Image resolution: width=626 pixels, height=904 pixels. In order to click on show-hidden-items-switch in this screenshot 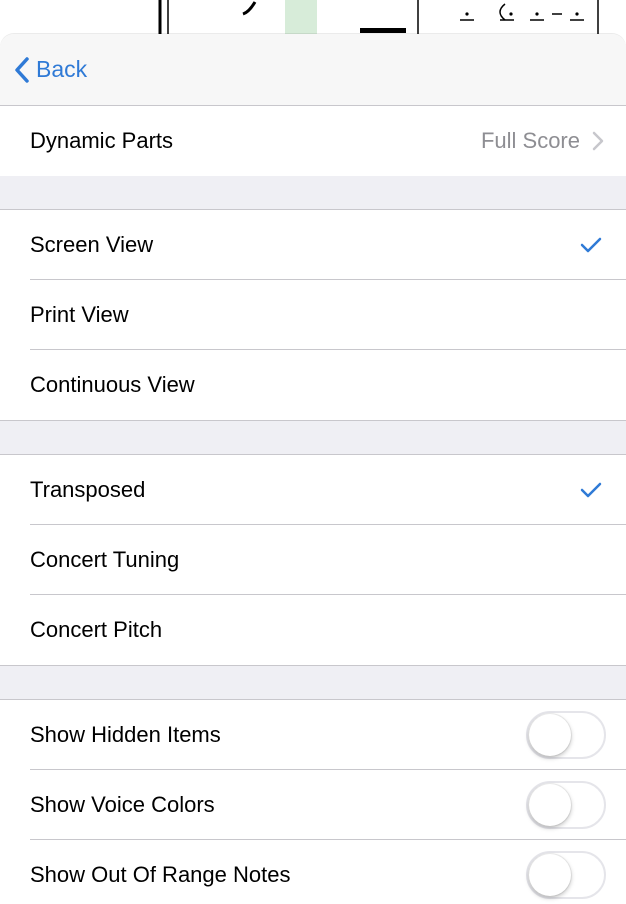, I will do `click(566, 735)`.